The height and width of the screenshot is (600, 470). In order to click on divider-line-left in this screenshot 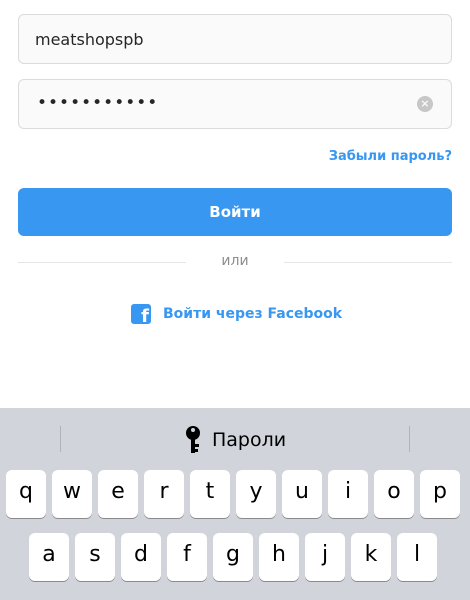, I will do `click(102, 262)`.